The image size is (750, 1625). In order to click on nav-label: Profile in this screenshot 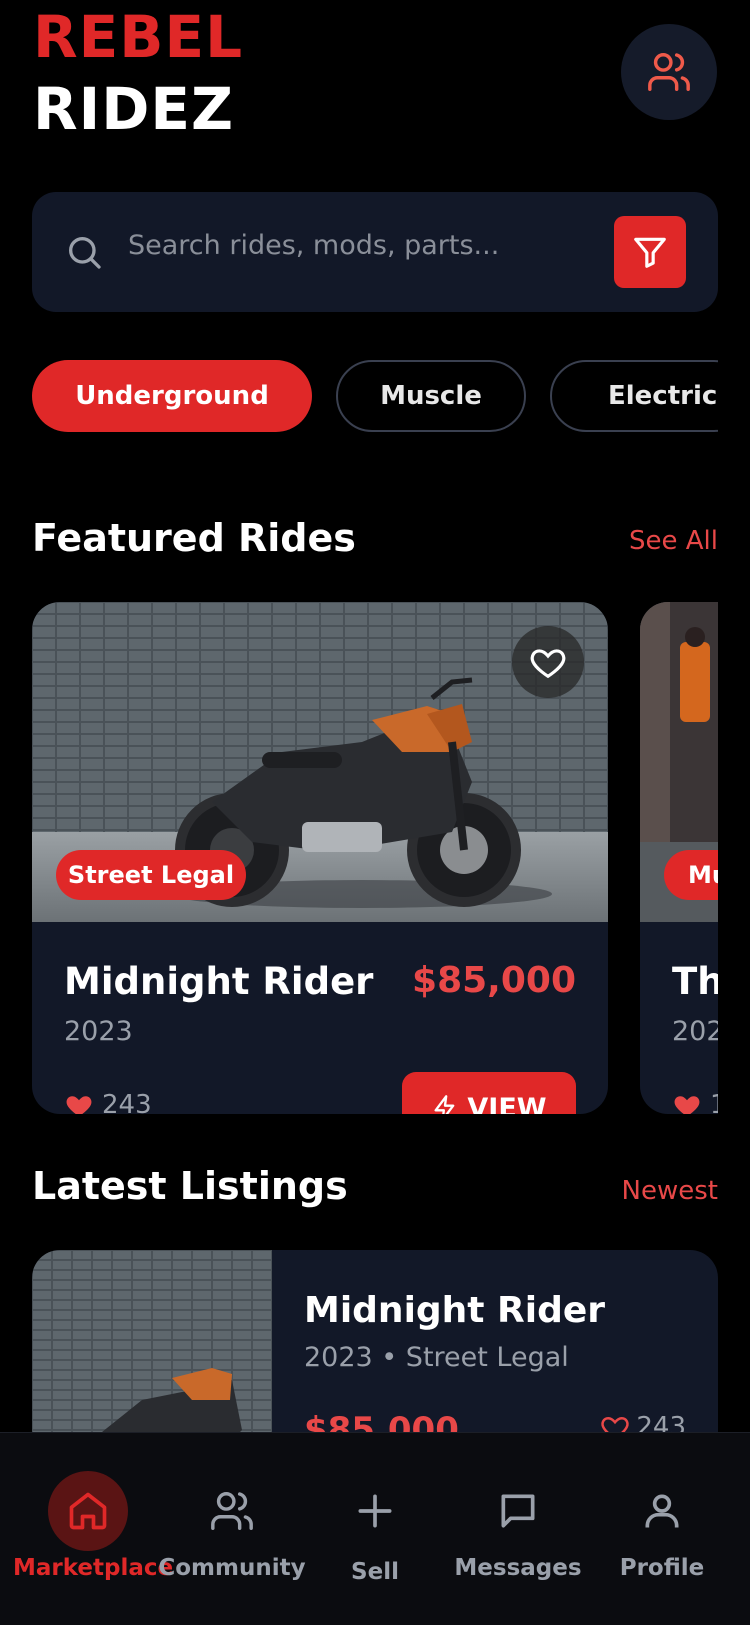, I will do `click(662, 1568)`.